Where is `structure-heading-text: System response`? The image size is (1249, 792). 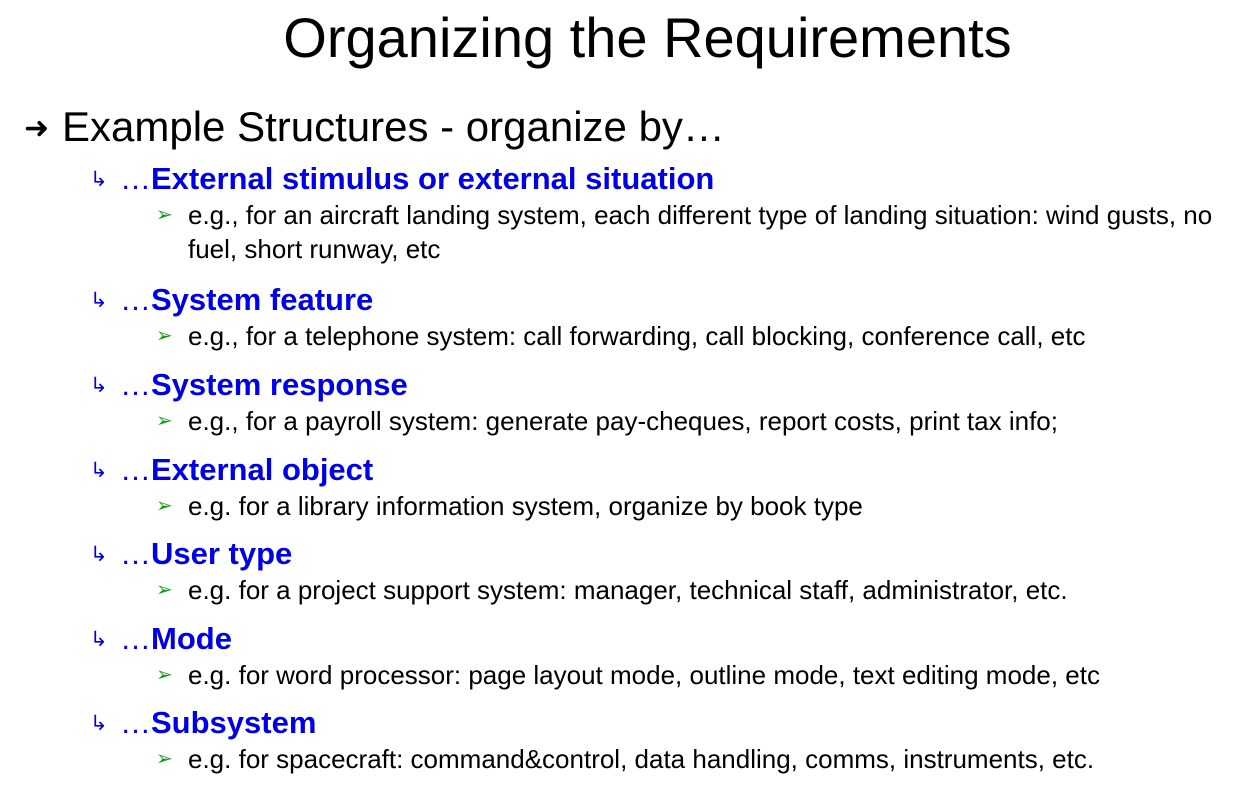 structure-heading-text: System response is located at coordinates (279, 384).